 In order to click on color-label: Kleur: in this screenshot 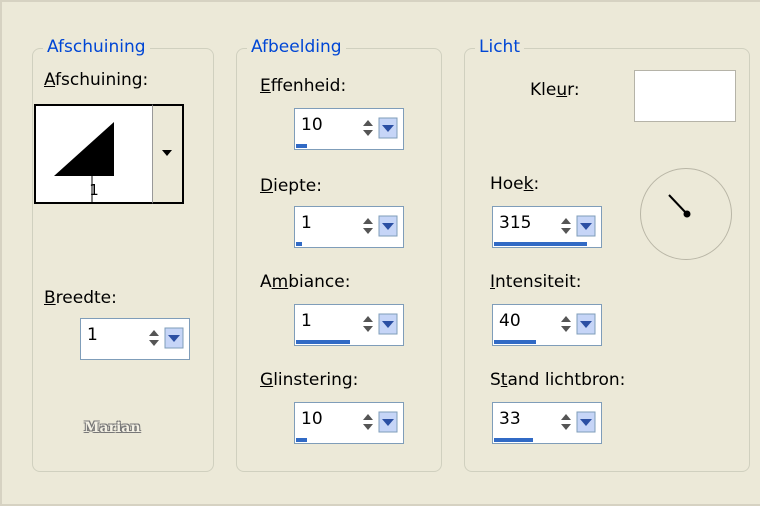, I will do `click(555, 90)`.